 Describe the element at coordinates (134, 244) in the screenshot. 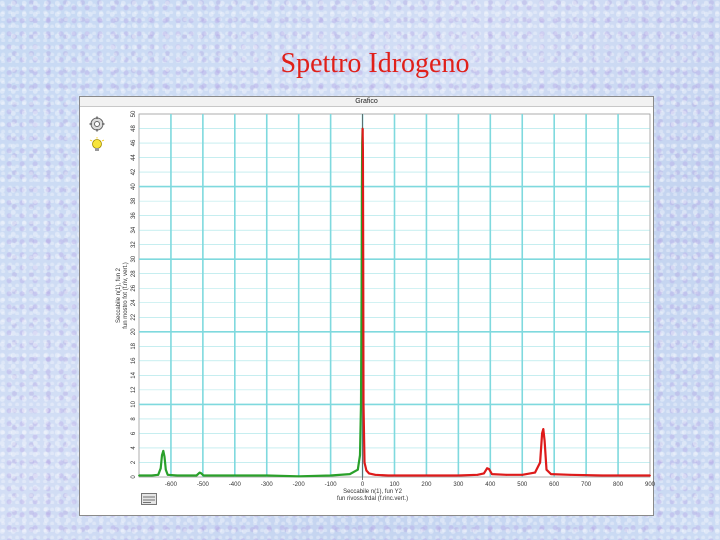

I see `y-tick-label: 32` at that location.